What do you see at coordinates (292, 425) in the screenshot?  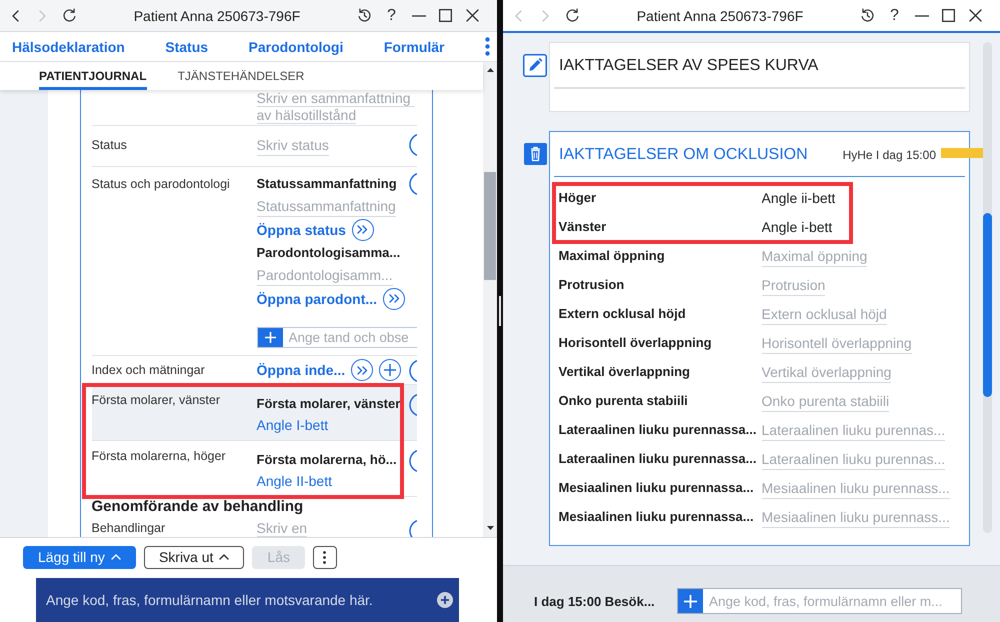 I see `result-link: Angle I-bett` at bounding box center [292, 425].